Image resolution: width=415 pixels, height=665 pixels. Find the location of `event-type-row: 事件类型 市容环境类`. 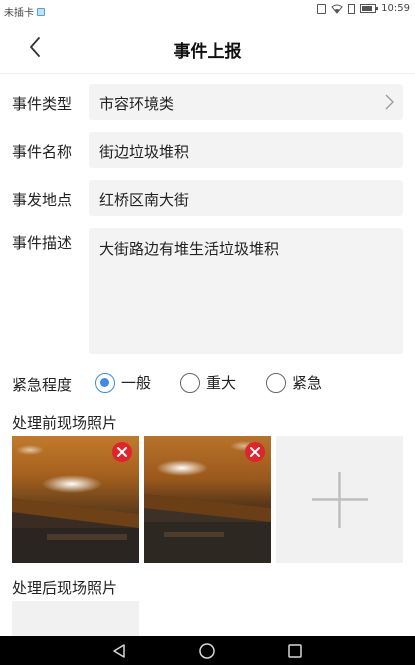

event-type-row: 事件类型 市容环境类 is located at coordinates (207, 102).